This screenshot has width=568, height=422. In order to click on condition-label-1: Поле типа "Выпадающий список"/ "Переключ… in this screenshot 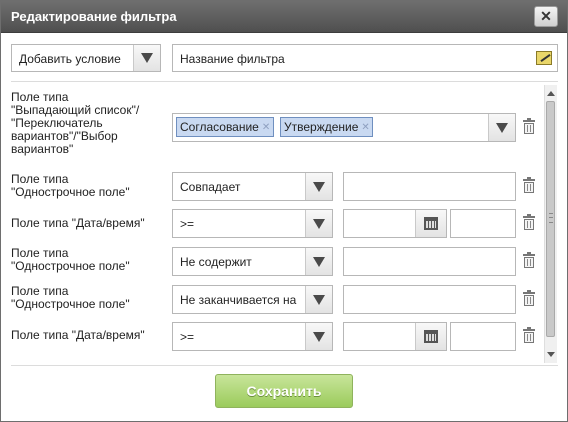, I will do `click(75, 123)`.